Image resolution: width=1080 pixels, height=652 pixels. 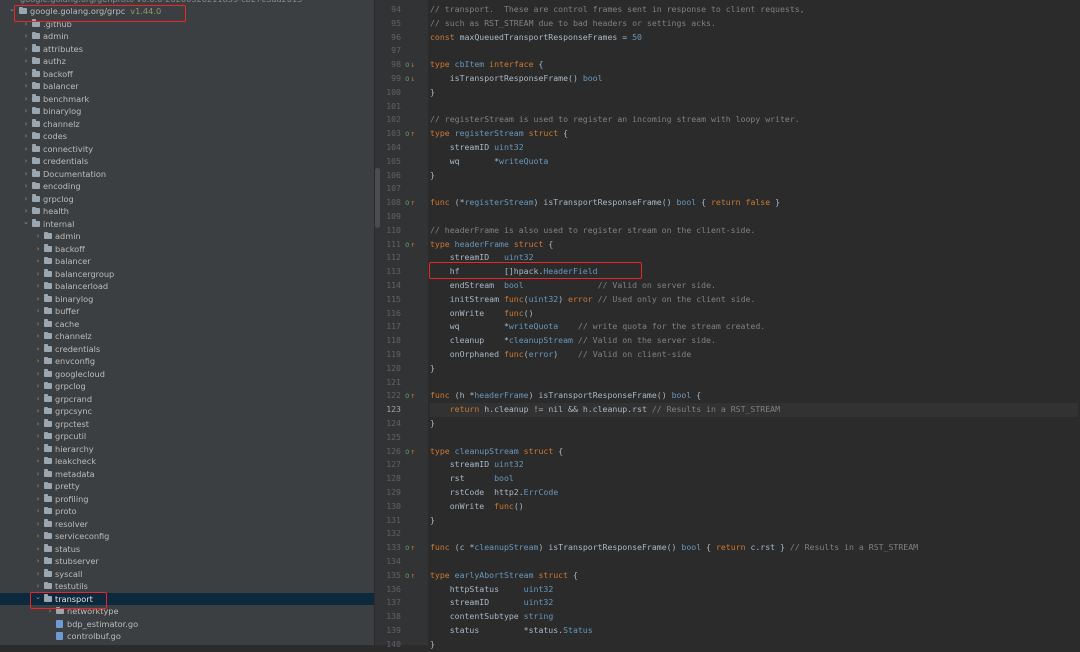 I want to click on code-line: type cleanupStream struct {, so click(x=754, y=452).